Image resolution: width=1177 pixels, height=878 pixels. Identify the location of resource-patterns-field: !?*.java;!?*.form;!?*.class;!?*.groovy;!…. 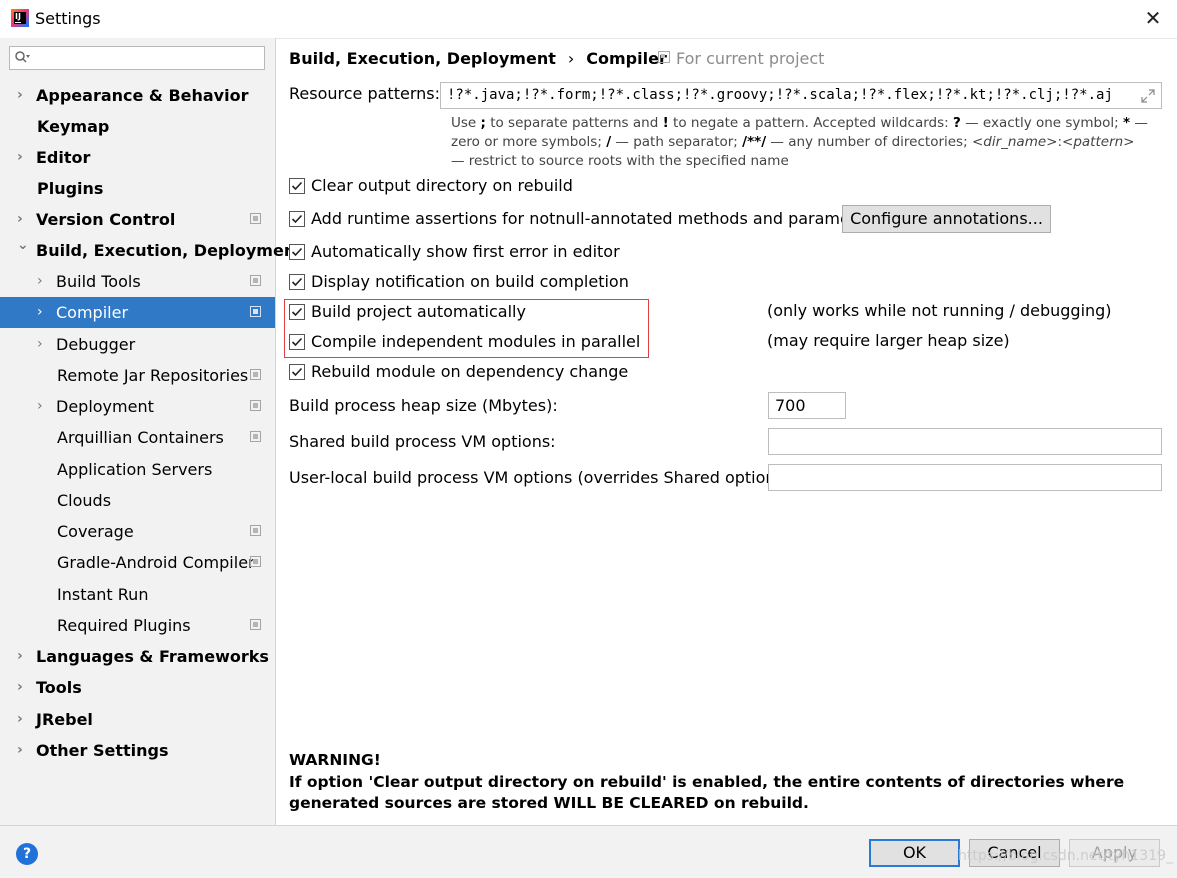
(801, 95).